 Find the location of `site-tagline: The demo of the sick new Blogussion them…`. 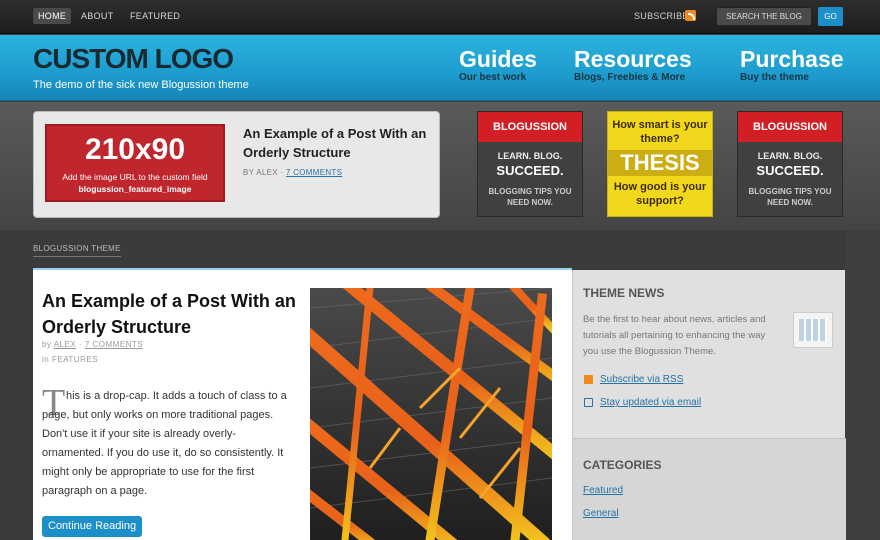

site-tagline: The demo of the sick new Blogussion them… is located at coordinates (141, 85).